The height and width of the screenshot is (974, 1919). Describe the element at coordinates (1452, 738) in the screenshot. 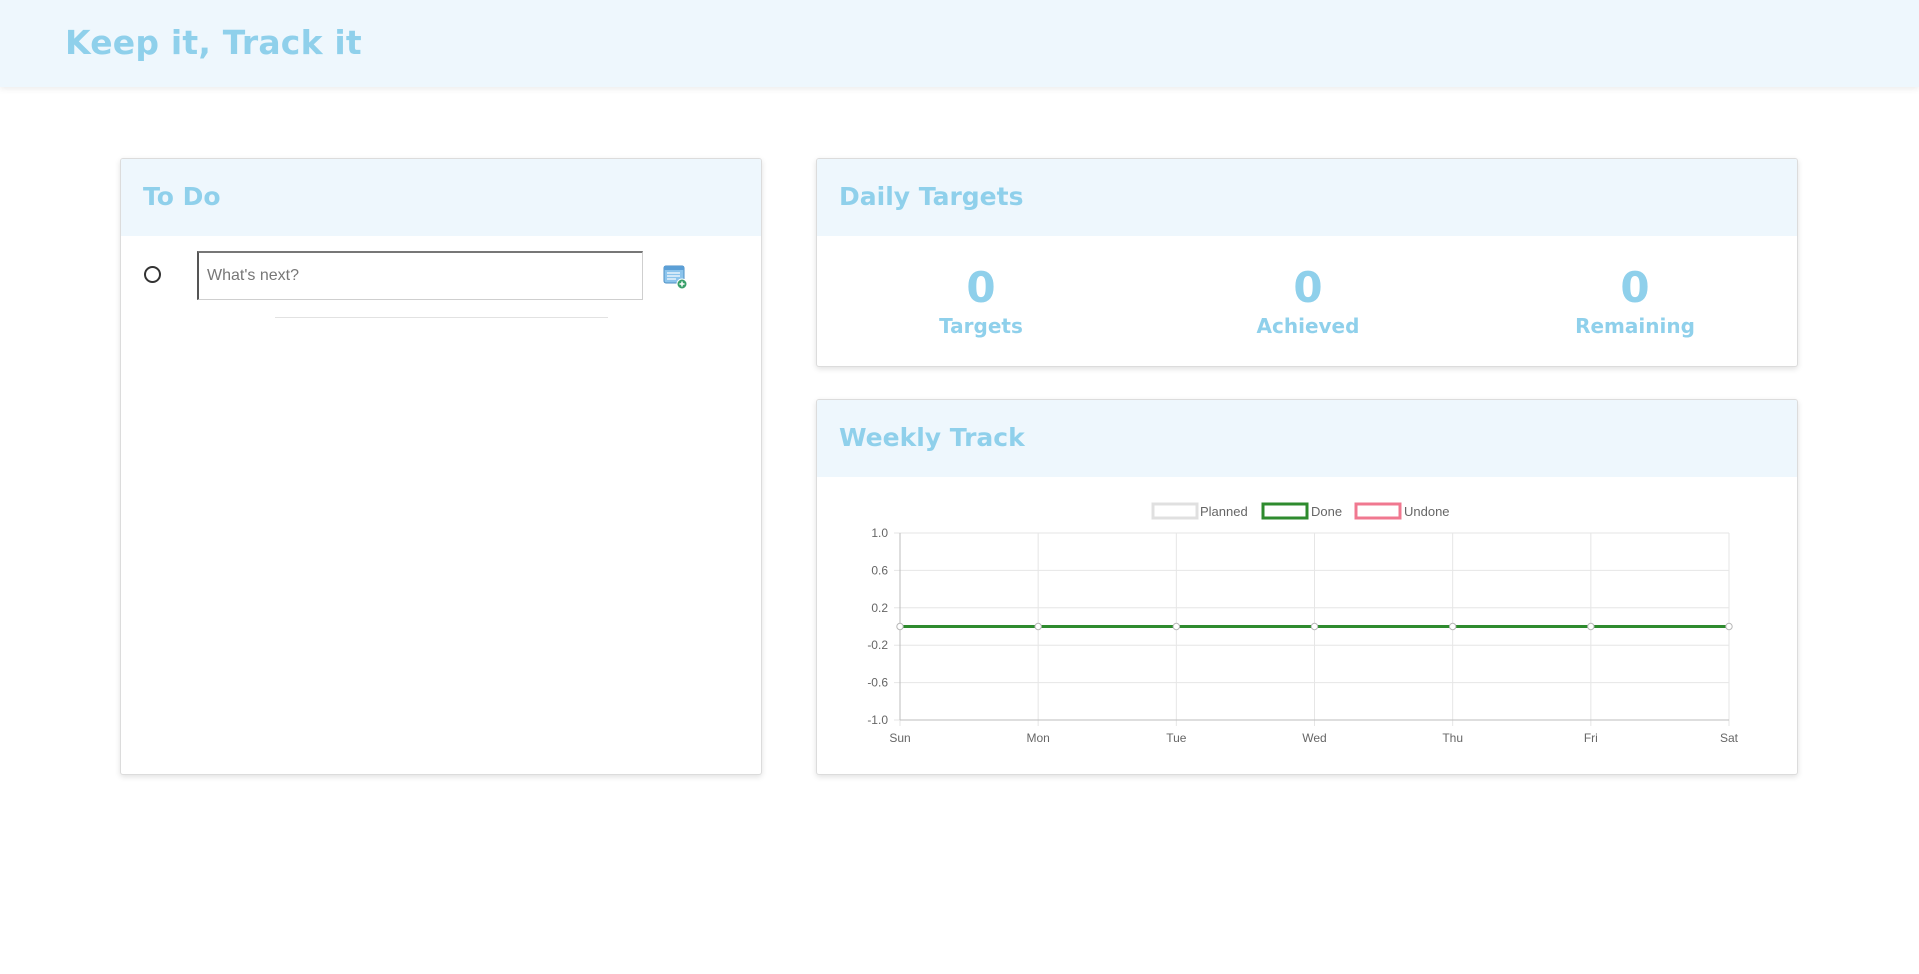

I see `x-tick-label: Thu` at that location.